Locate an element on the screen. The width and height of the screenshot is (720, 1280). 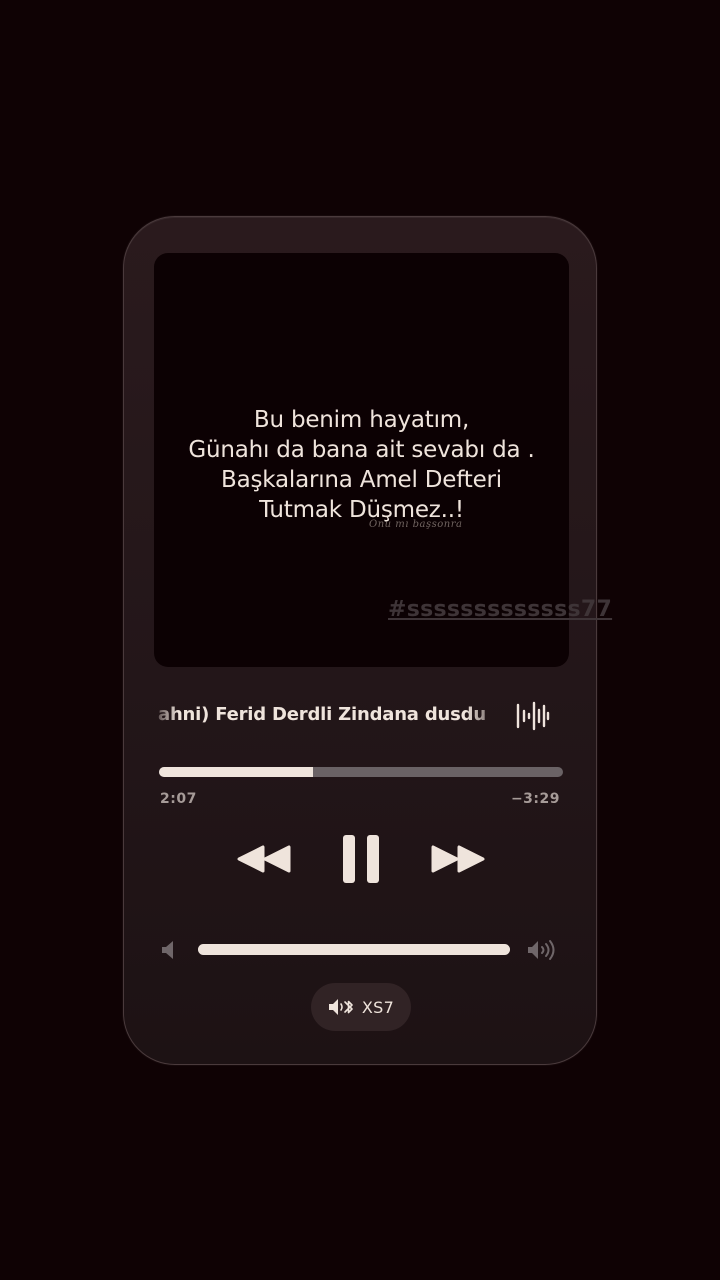
transport-controls is located at coordinates (361, 859).